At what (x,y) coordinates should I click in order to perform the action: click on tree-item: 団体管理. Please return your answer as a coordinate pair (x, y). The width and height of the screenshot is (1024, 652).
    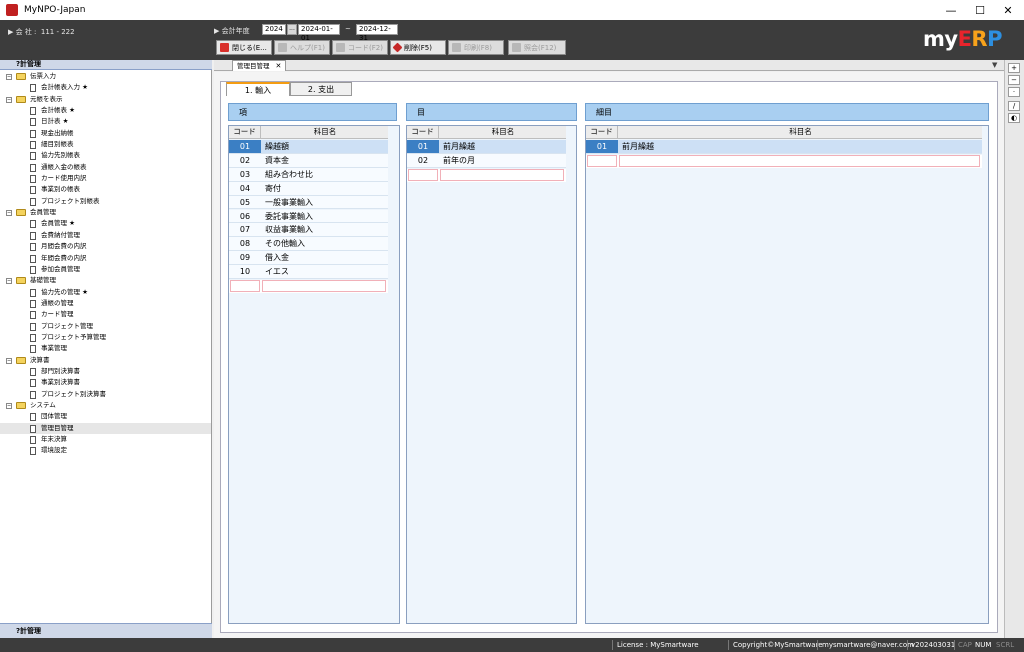
    Looking at the image, I should click on (105, 416).